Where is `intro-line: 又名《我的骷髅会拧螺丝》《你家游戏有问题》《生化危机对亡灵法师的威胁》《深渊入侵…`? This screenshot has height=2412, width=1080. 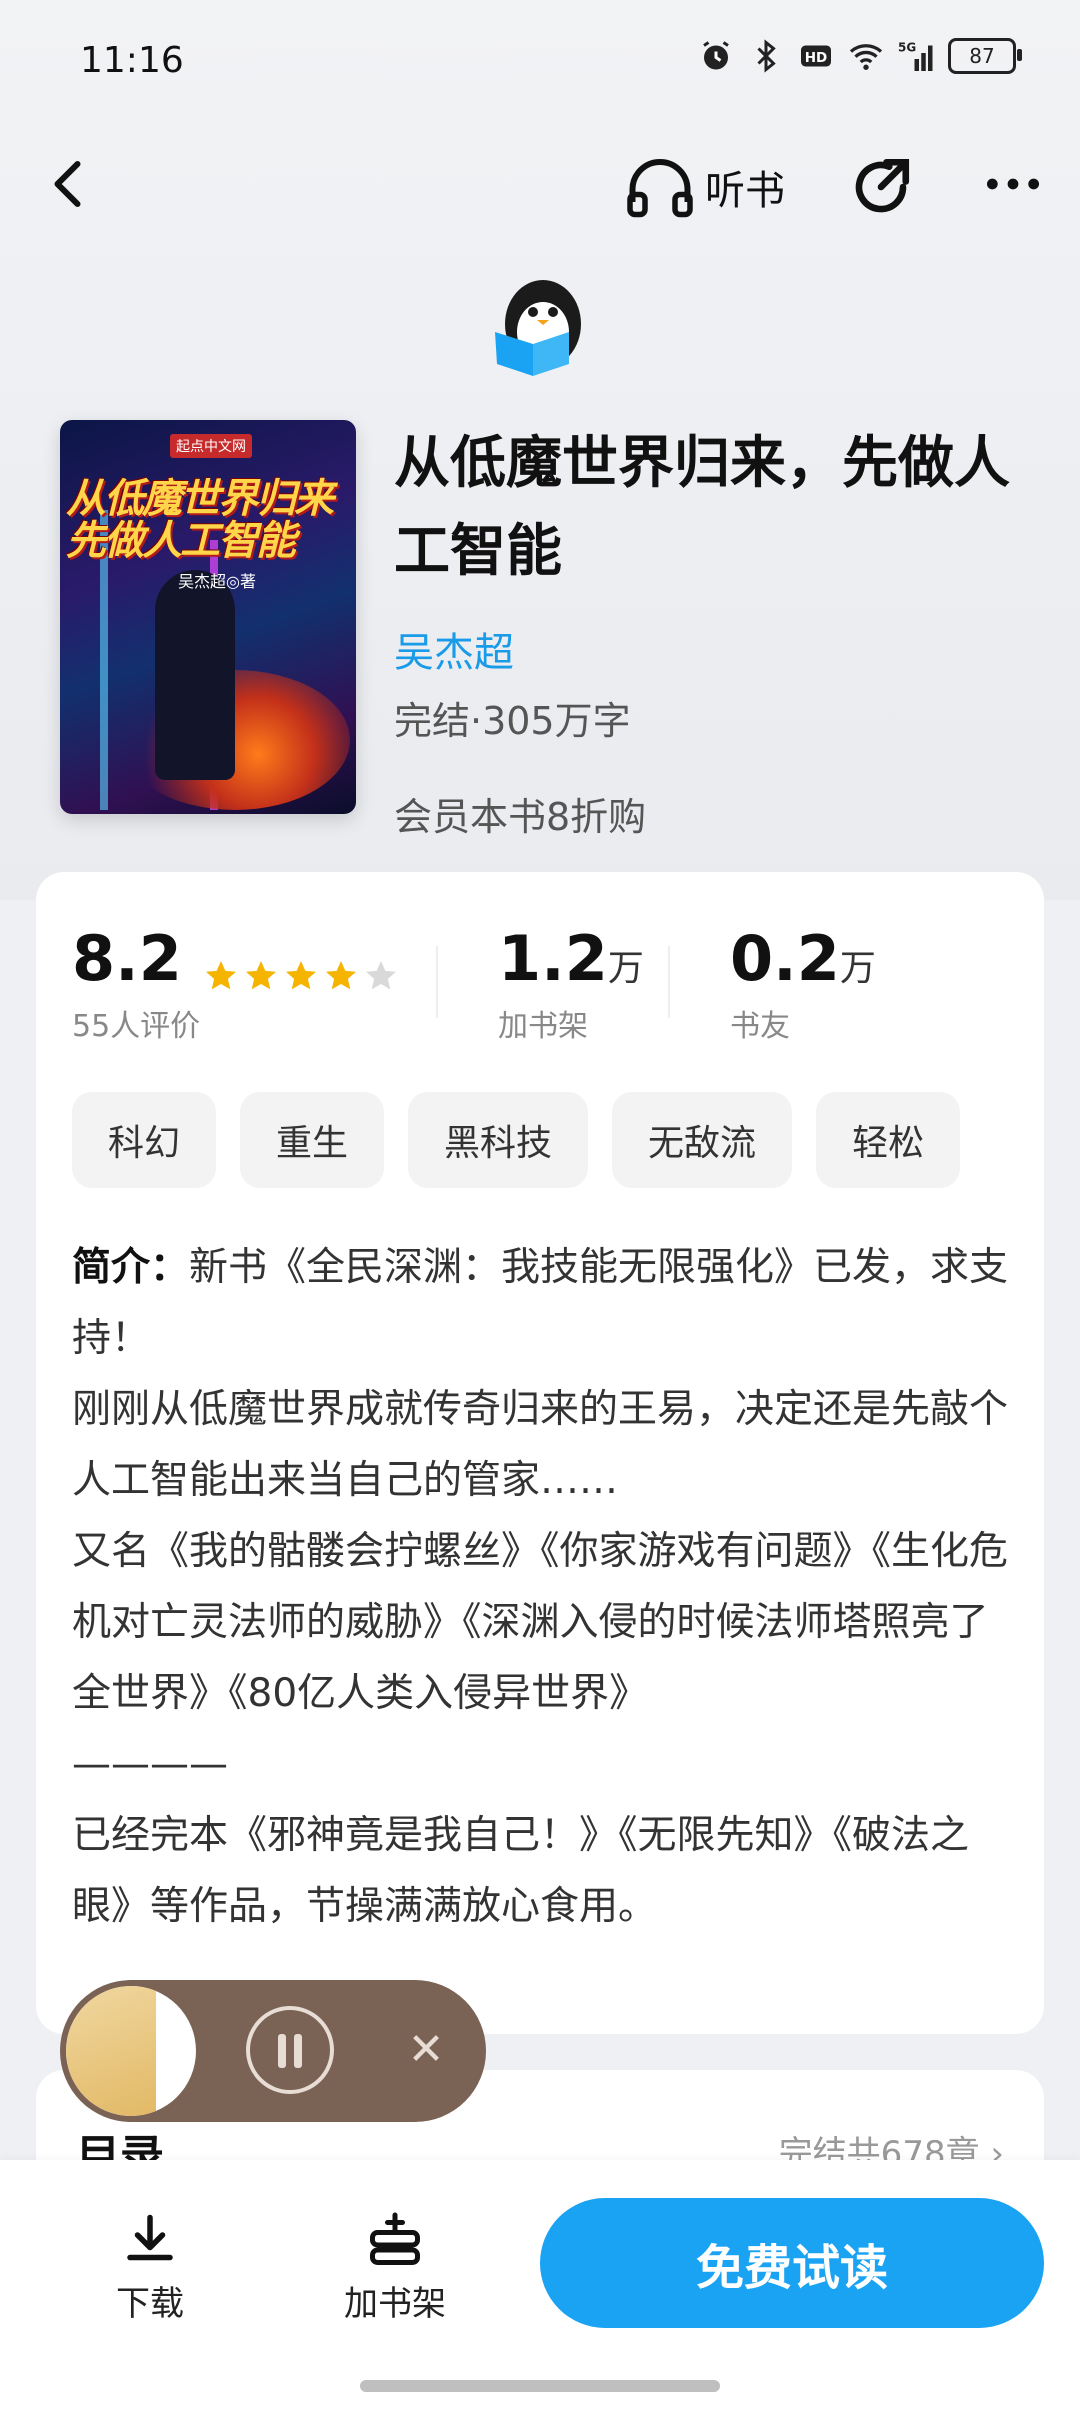 intro-line: 又名《我的骷髅会拧螺丝》《你家游戏有问题》《生化危机对亡灵法师的威胁》《深渊入侵… is located at coordinates (540, 1622).